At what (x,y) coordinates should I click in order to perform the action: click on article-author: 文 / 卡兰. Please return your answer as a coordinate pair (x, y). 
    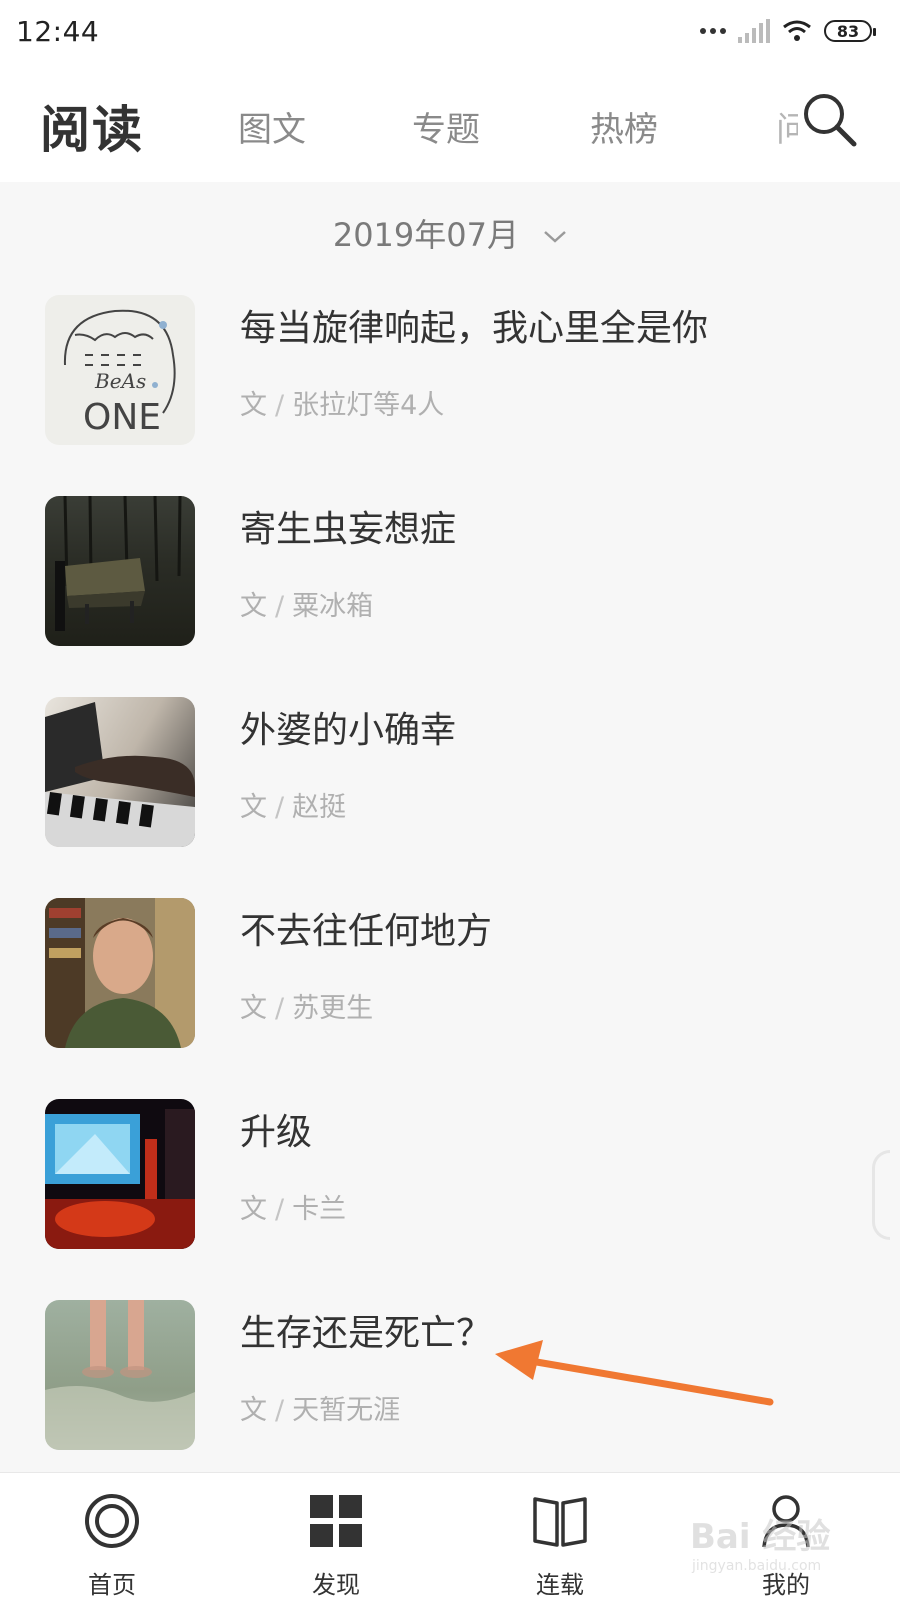
    Looking at the image, I should click on (293, 1209).